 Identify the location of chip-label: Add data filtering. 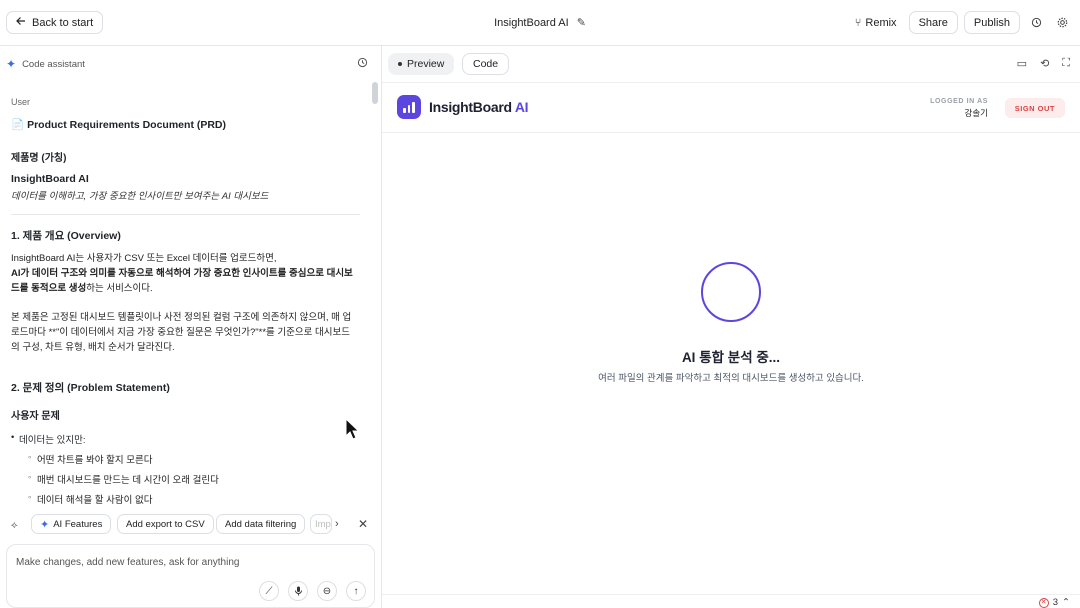
(261, 524).